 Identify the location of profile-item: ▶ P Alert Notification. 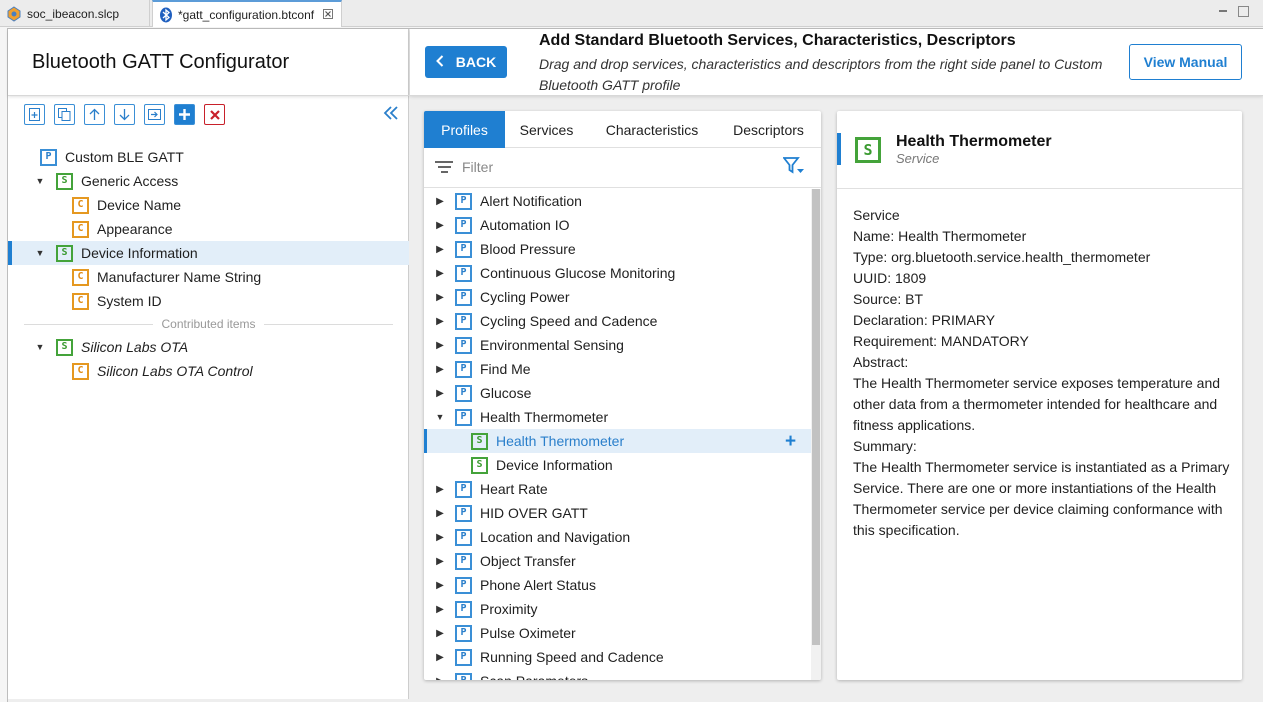
(617, 201).